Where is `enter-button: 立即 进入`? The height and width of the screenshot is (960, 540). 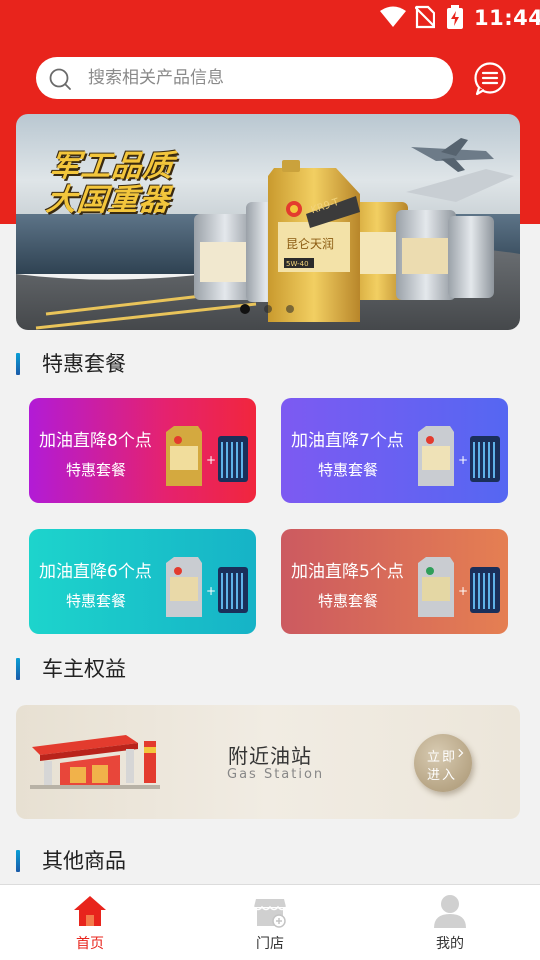 enter-button: 立即 进入 is located at coordinates (443, 763).